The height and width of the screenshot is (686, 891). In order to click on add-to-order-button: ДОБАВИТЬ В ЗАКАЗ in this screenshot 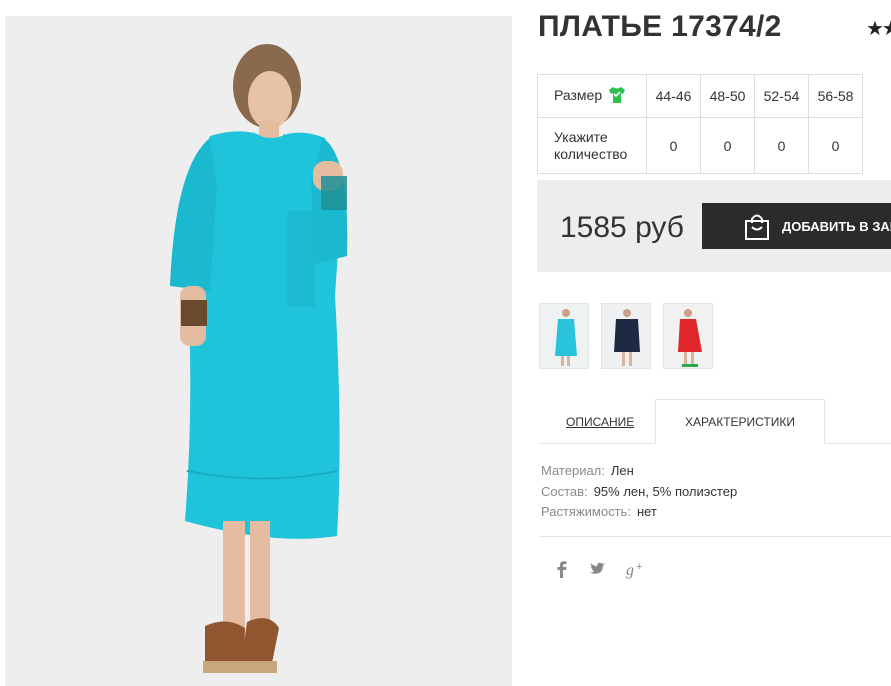, I will do `click(796, 226)`.